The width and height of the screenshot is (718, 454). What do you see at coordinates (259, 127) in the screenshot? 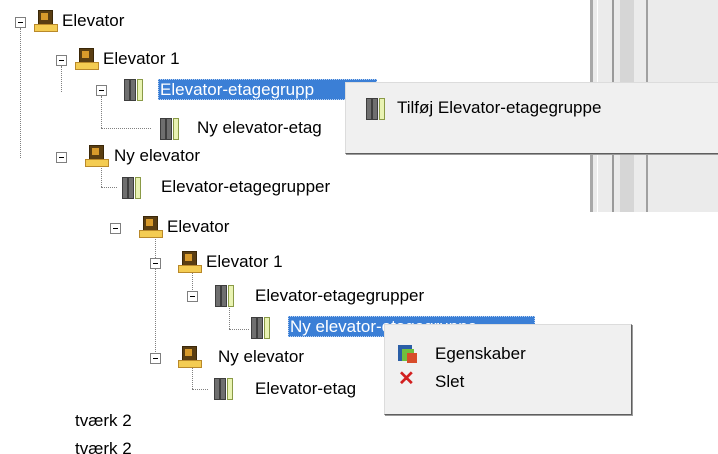
I see `tree-node-new-floor-group: Ny elevator-etag` at bounding box center [259, 127].